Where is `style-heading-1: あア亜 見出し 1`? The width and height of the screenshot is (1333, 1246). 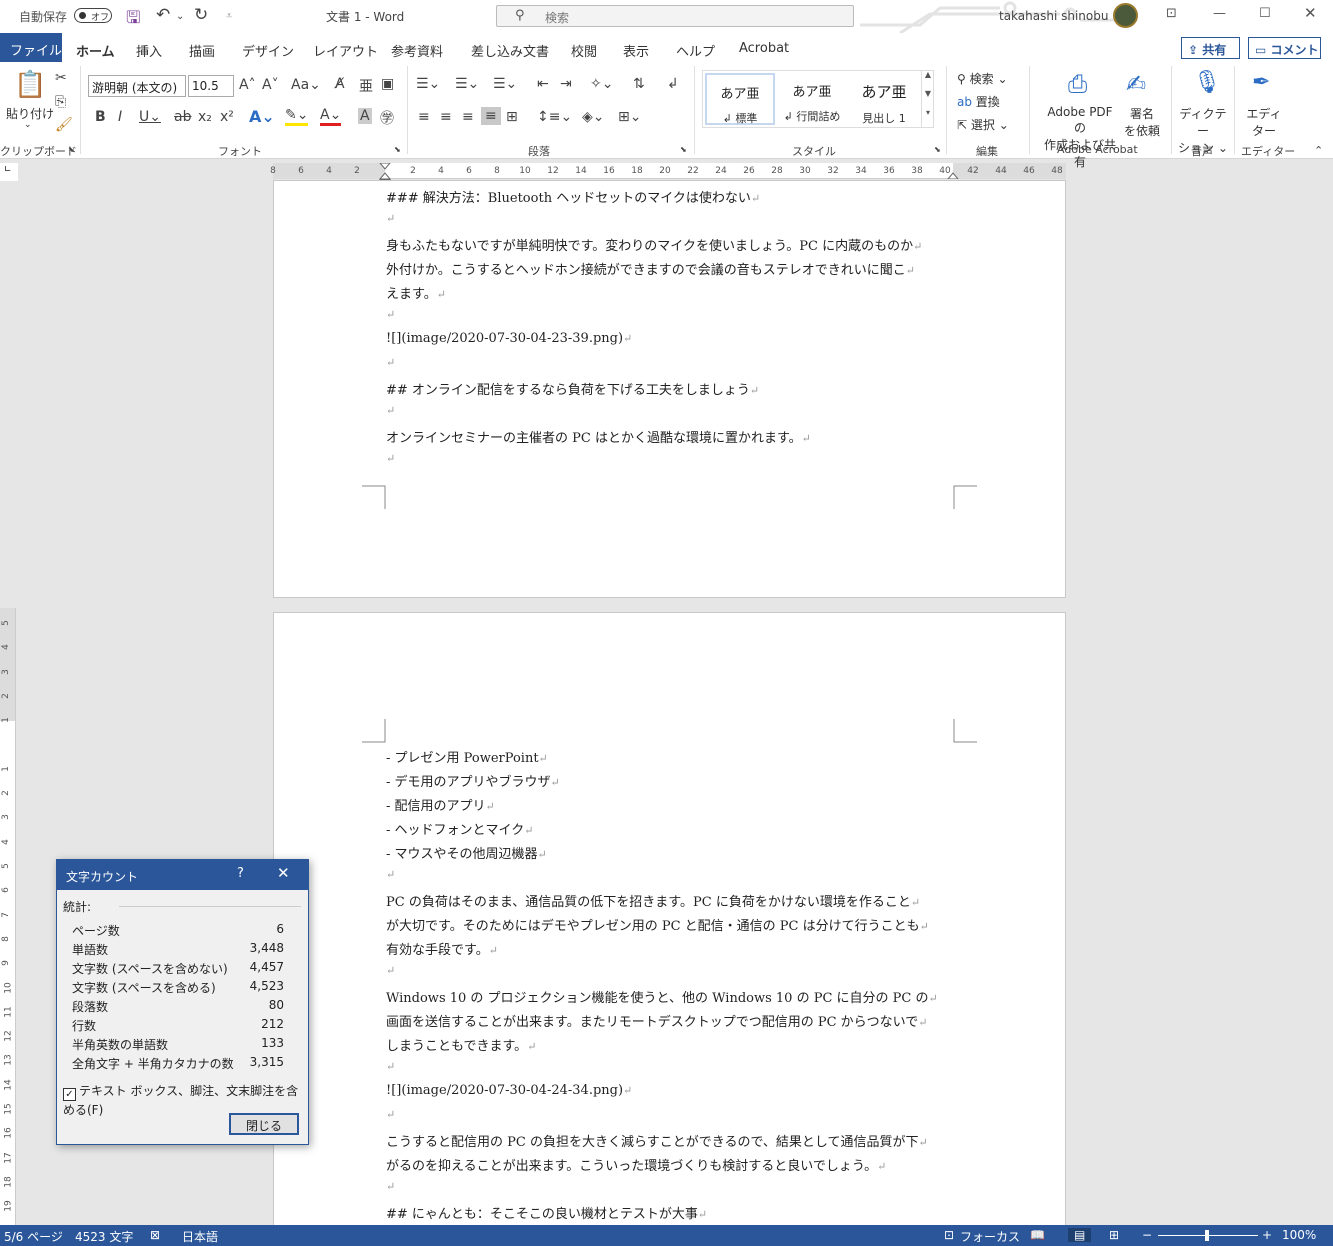
style-heading-1: あア亜 見出し 1 is located at coordinates (884, 99).